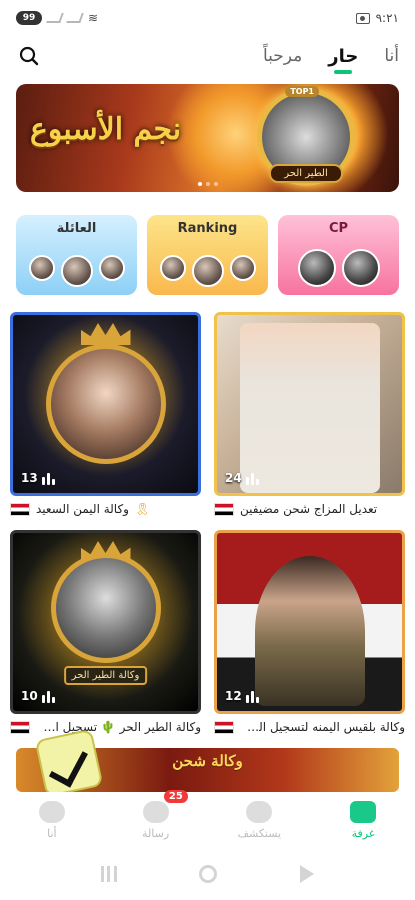 The width and height of the screenshot is (415, 900). I want to click on home-icon, so click(208, 874).